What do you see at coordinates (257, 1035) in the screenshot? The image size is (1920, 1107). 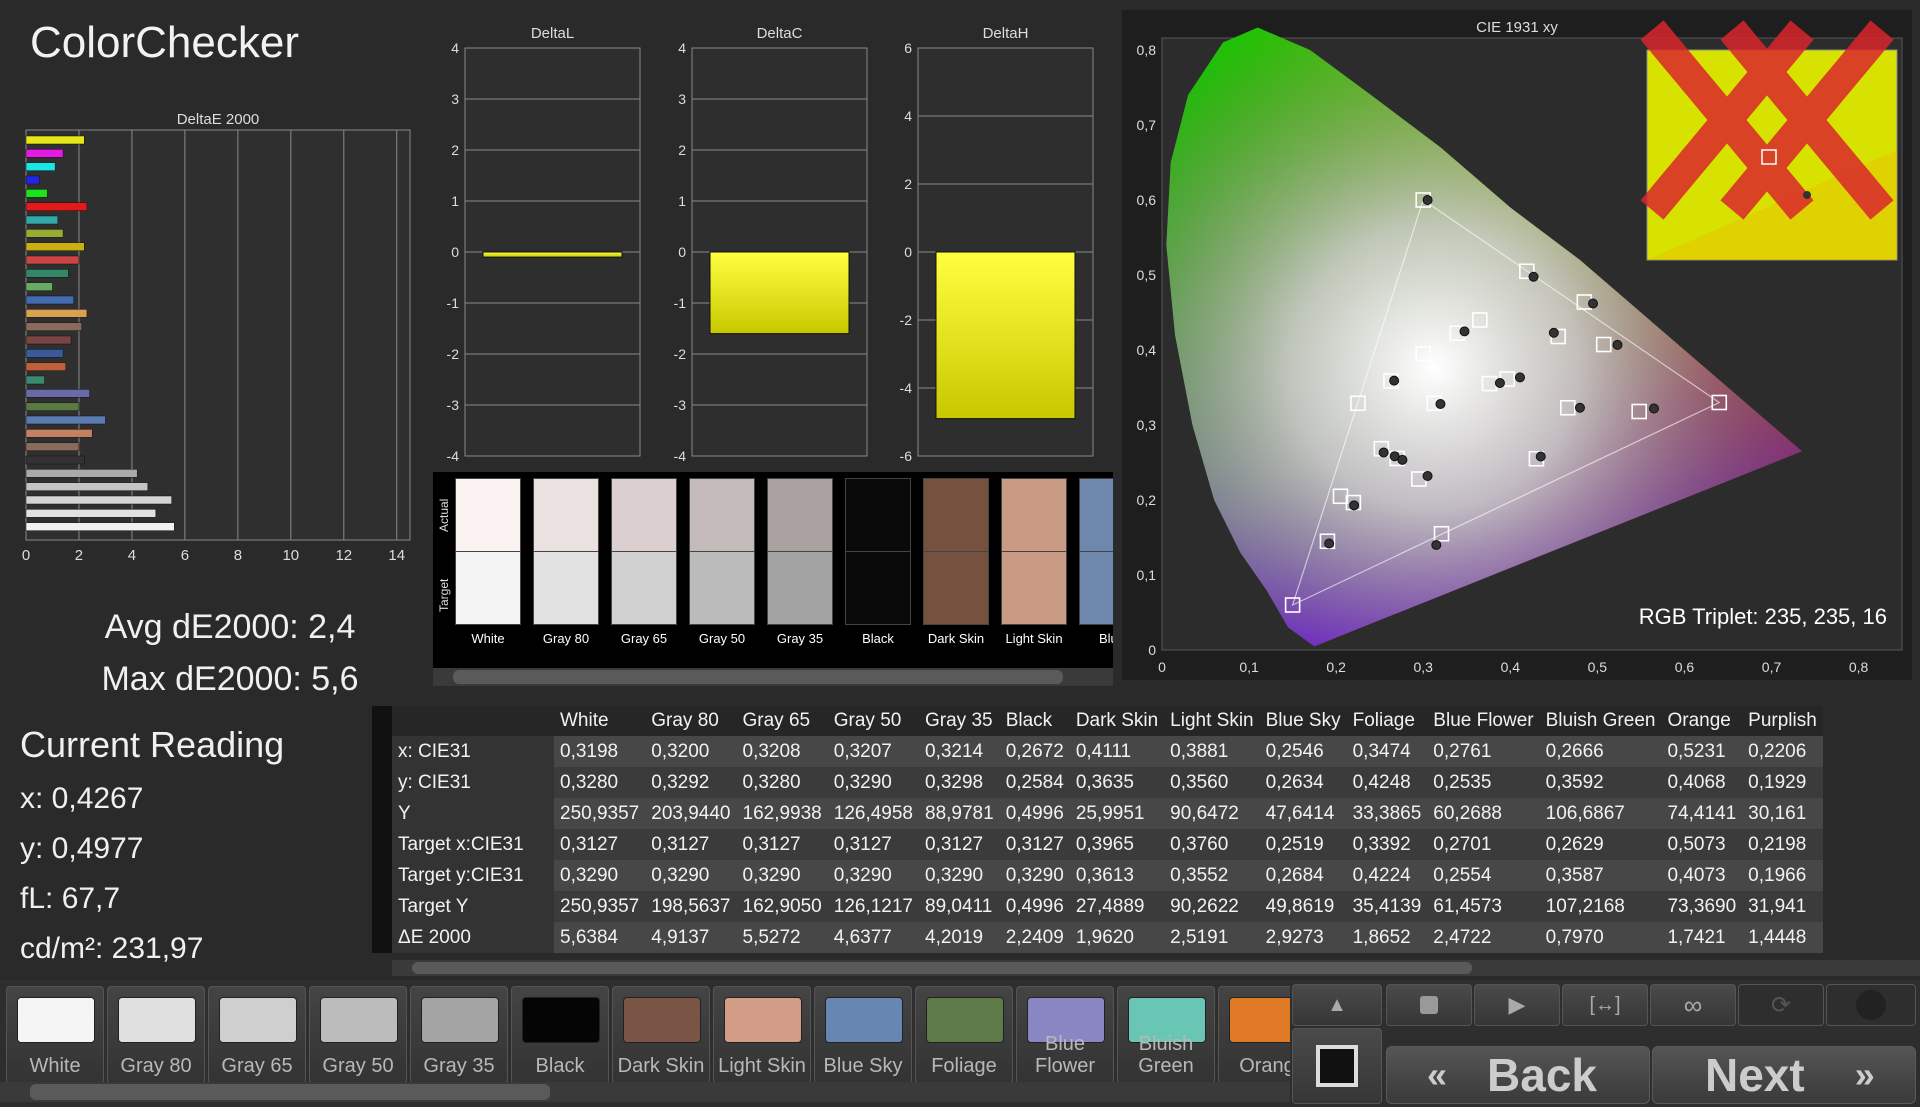 I see `patch-button-gray-65: Gray 65` at bounding box center [257, 1035].